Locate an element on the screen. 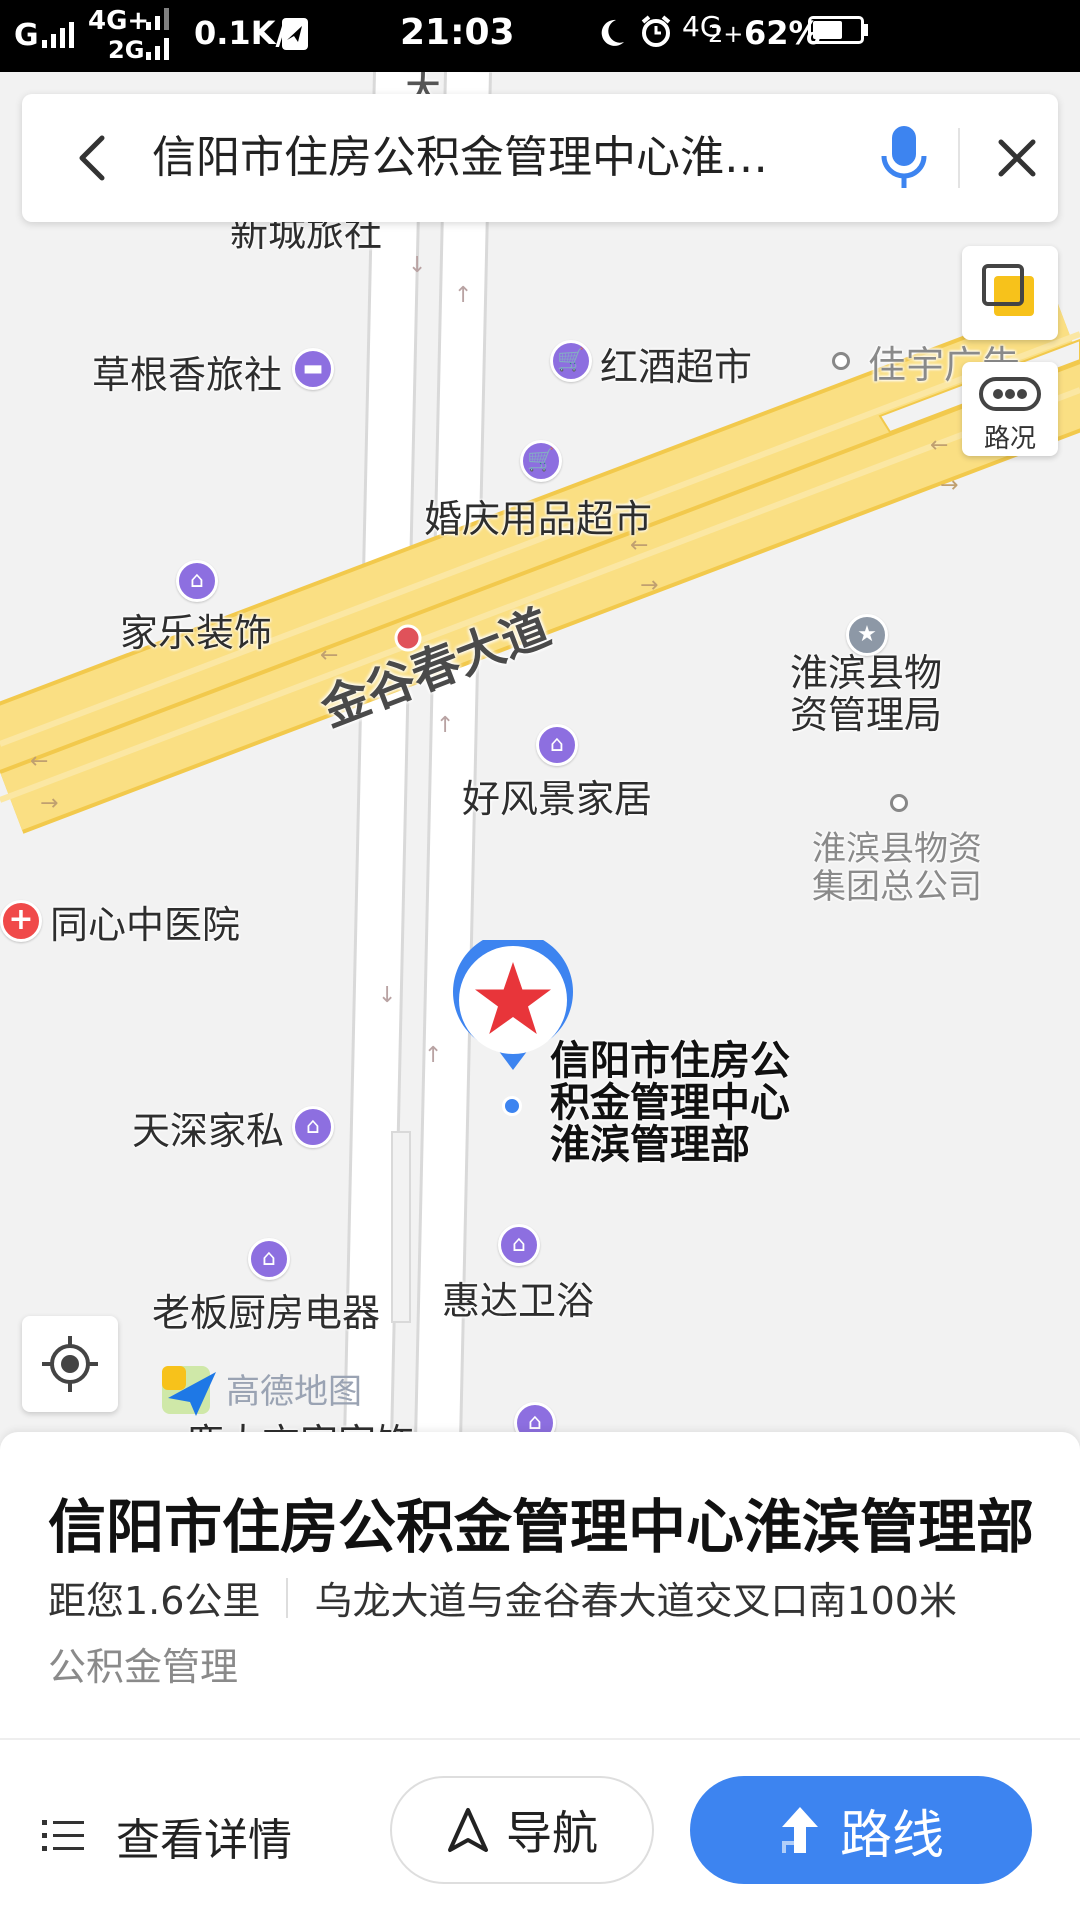 This screenshot has height=1920, width=1080. poi-laoban: 老板厨房电器 is located at coordinates (266, 1309).